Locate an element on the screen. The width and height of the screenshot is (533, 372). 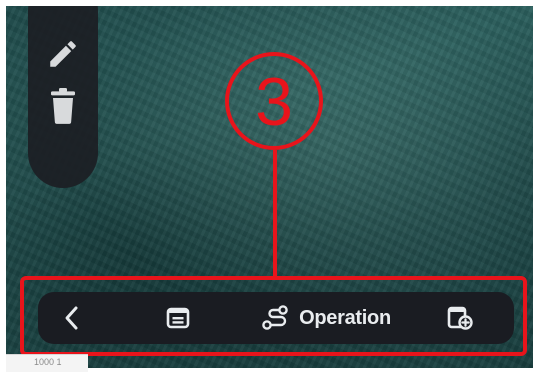
step-annotation-circle: 3 is located at coordinates (274, 101).